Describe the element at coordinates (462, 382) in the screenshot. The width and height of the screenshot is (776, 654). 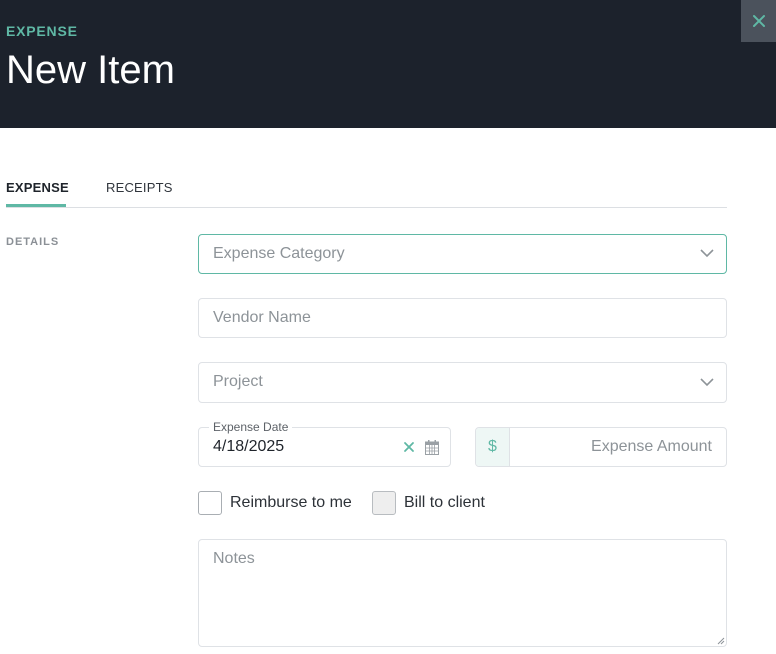
I see `project-select: Project` at that location.